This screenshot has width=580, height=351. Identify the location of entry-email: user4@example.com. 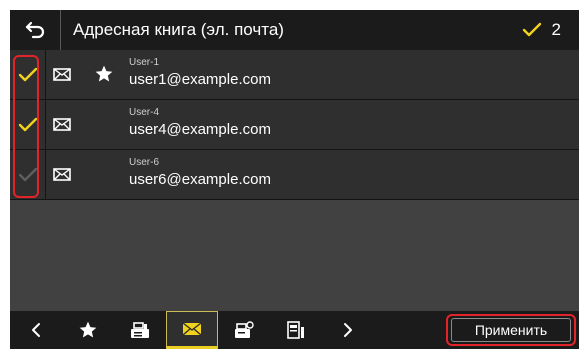
(200, 129).